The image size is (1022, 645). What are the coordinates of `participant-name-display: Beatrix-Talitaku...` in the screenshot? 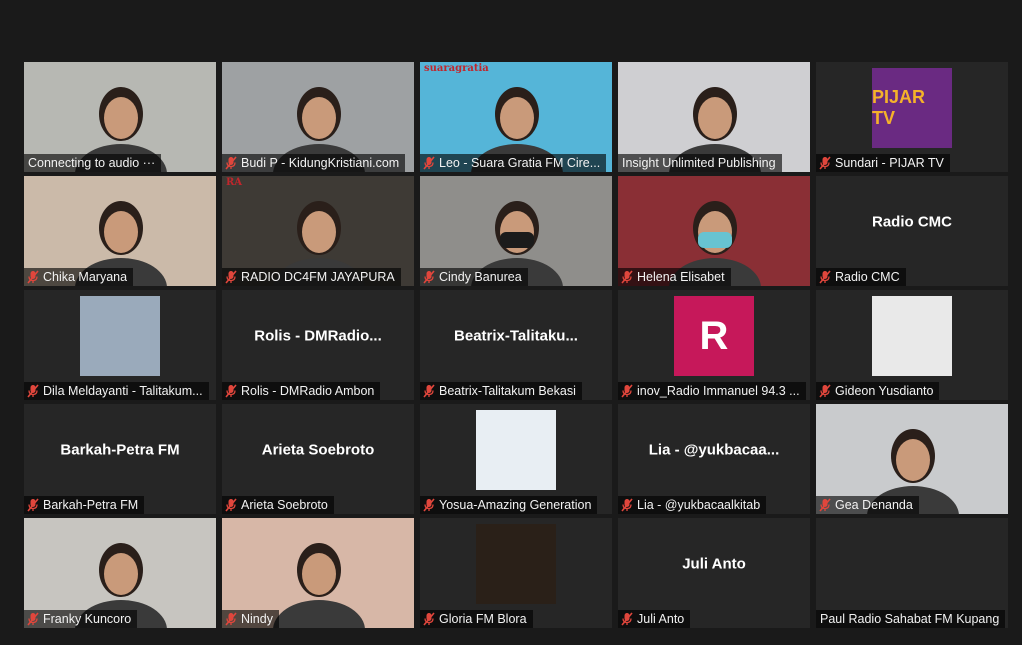 It's located at (516, 336).